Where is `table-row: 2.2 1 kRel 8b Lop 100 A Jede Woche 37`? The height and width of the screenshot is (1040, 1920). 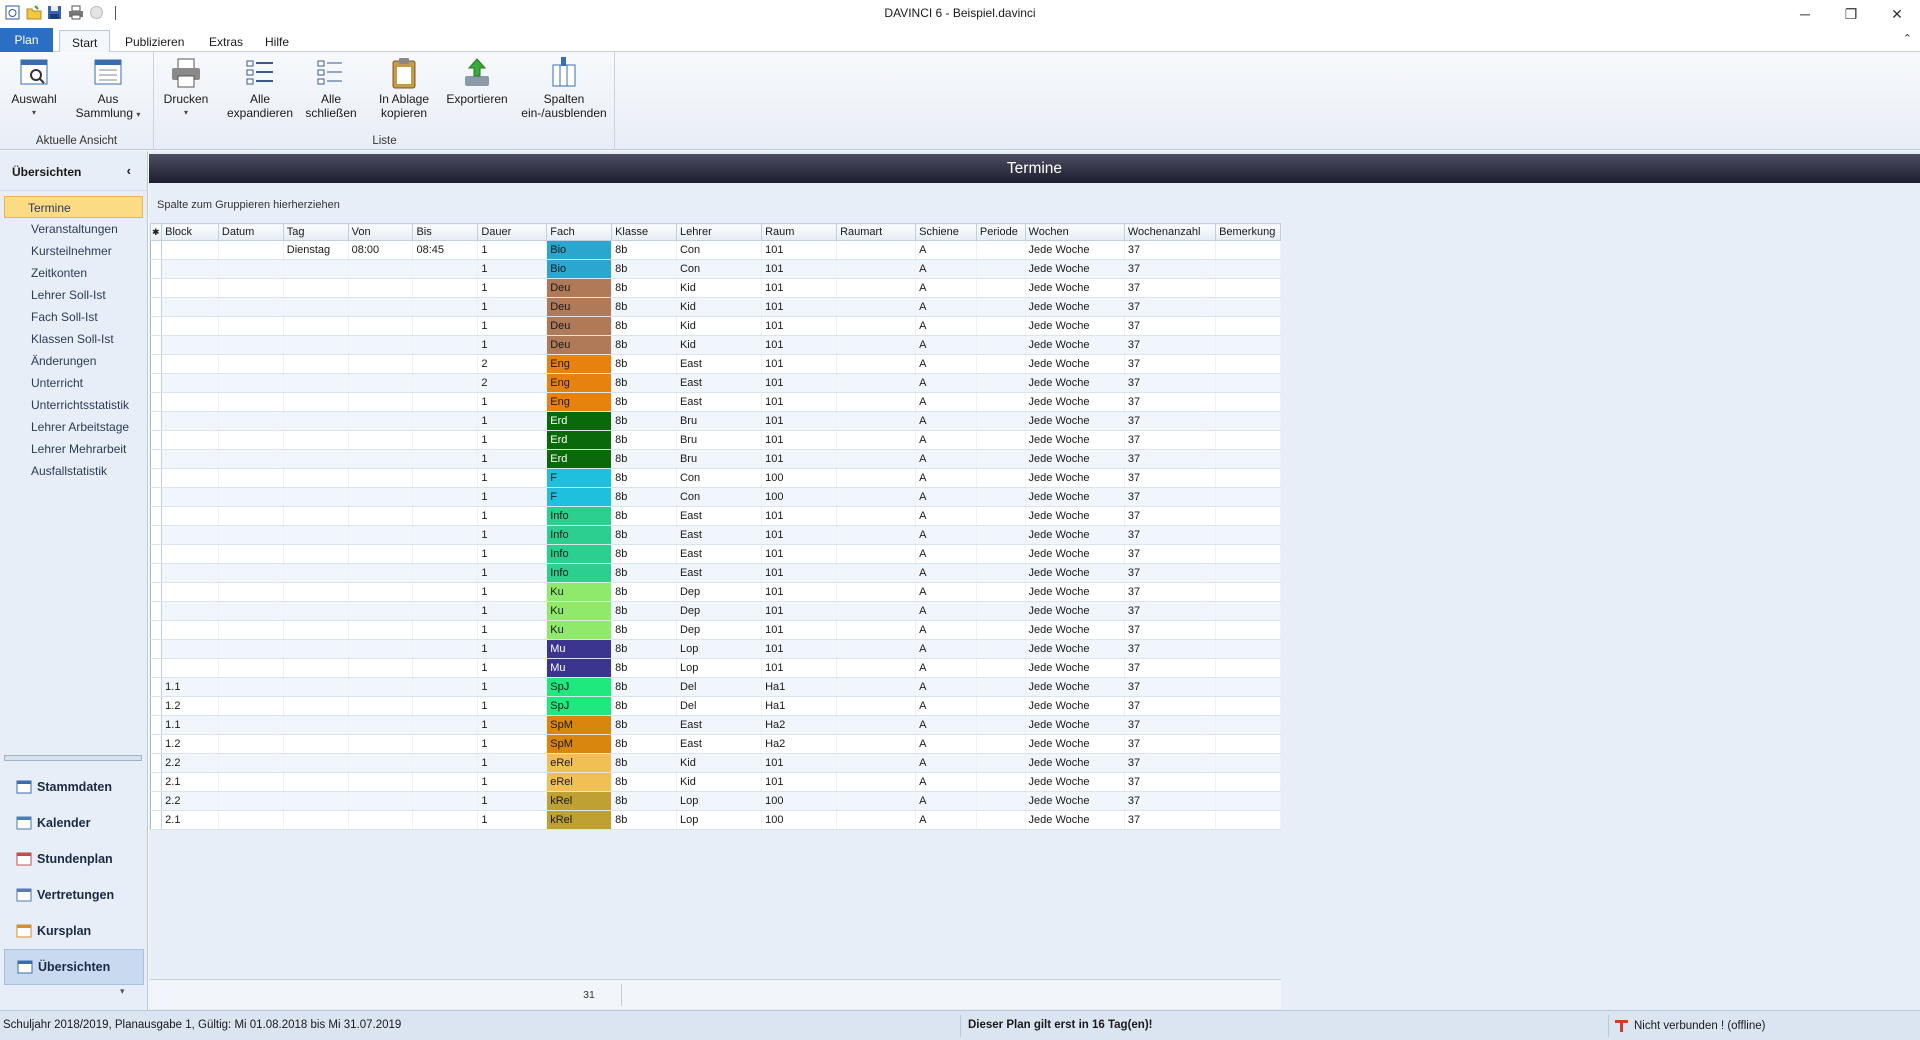
table-row: 2.2 1 kRel 8b Lop 100 A Jede Woche 37 is located at coordinates (715, 801).